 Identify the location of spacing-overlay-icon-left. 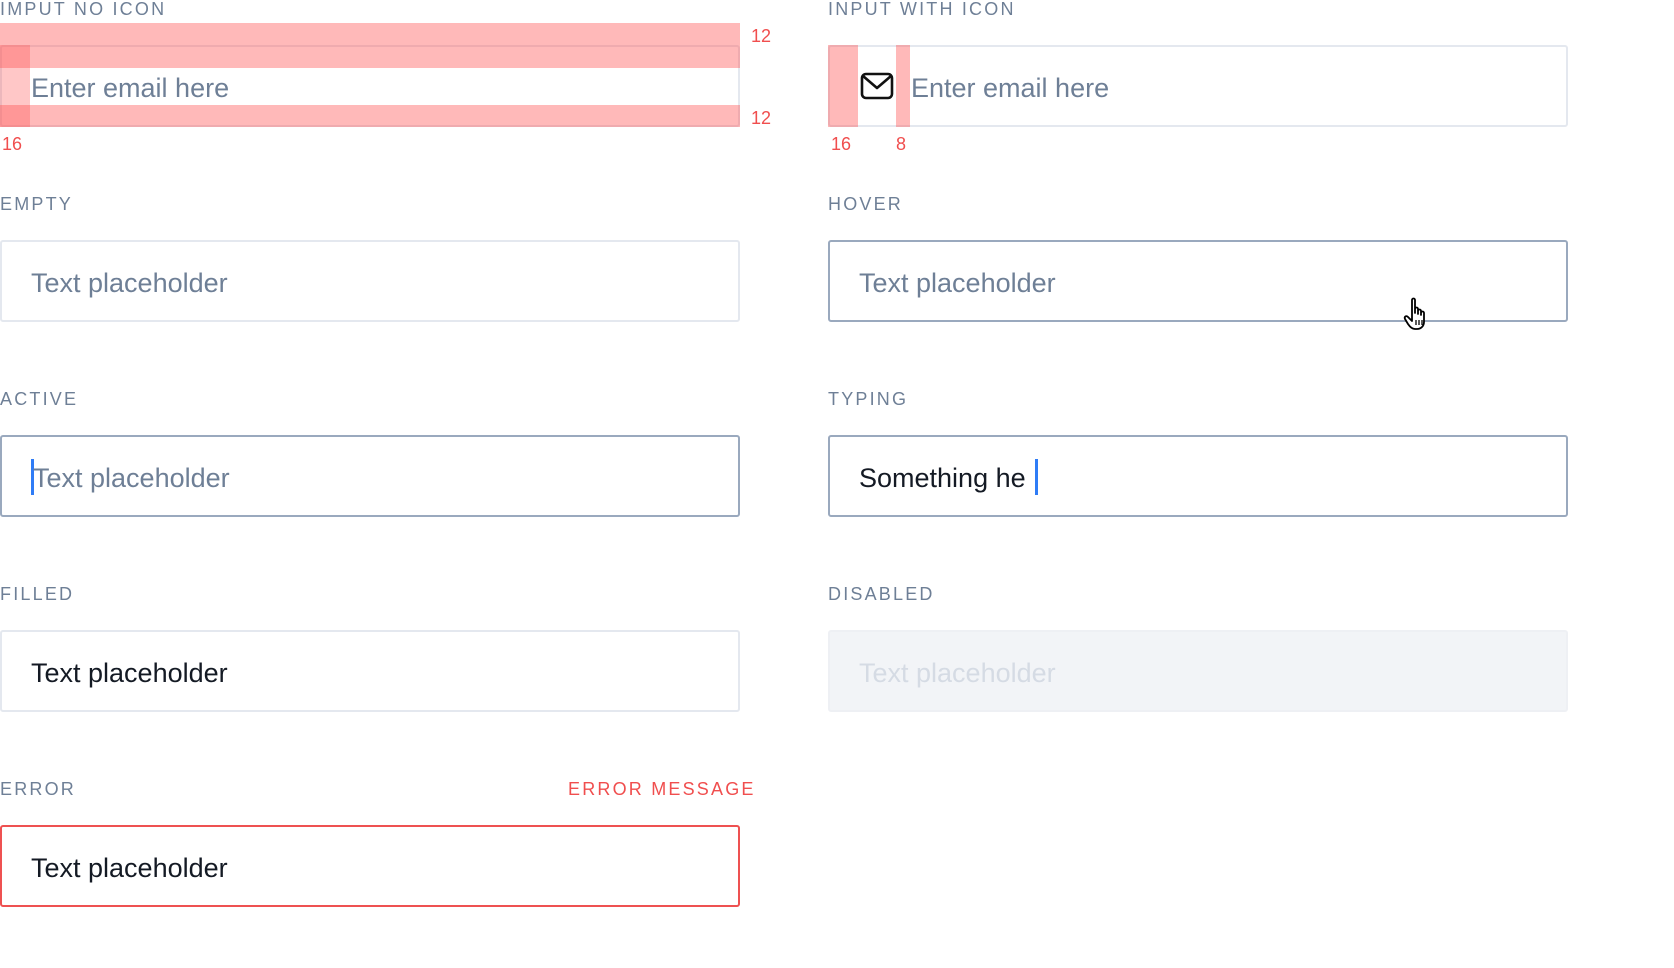
(843, 86).